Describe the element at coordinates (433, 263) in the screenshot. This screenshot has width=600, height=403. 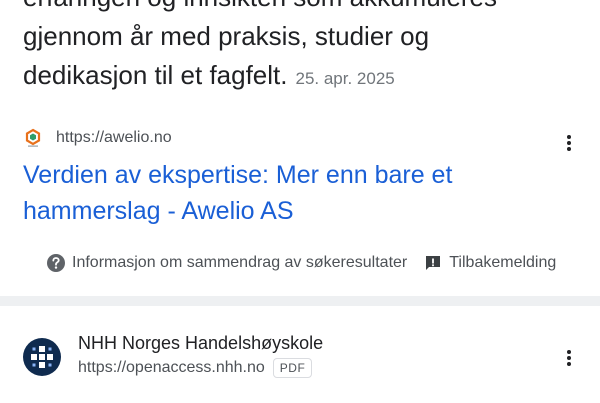
I see `feedback-icon` at that location.